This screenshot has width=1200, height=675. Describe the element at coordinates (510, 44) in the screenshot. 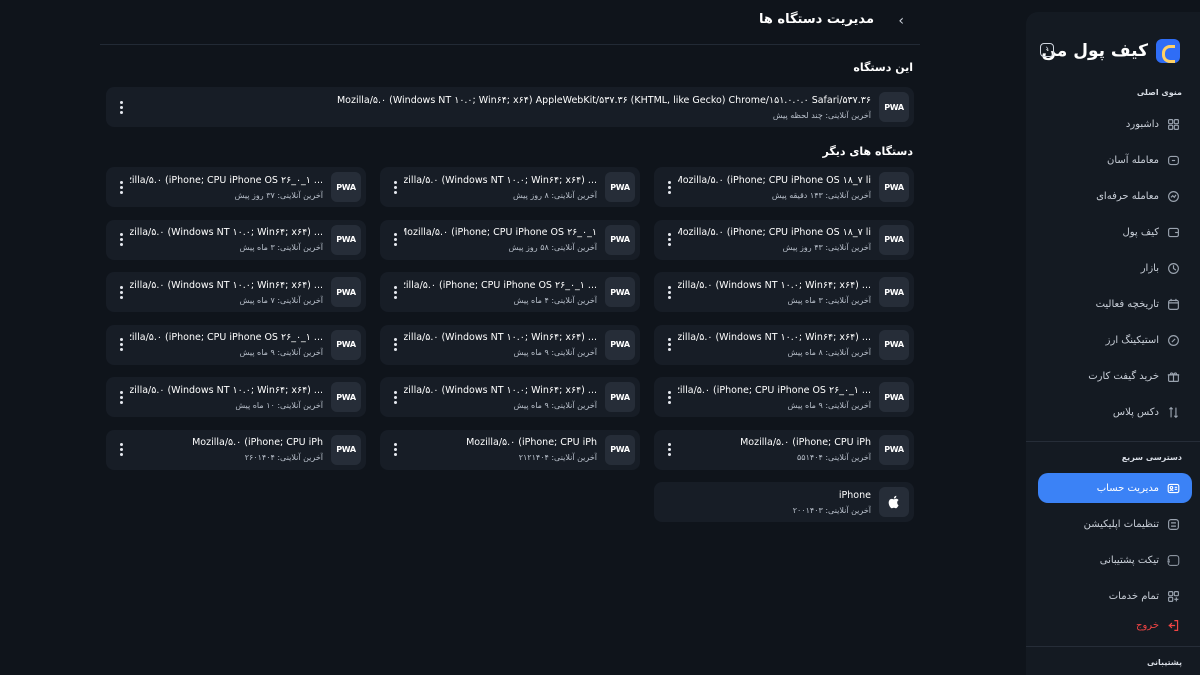

I see `header-divider` at that location.